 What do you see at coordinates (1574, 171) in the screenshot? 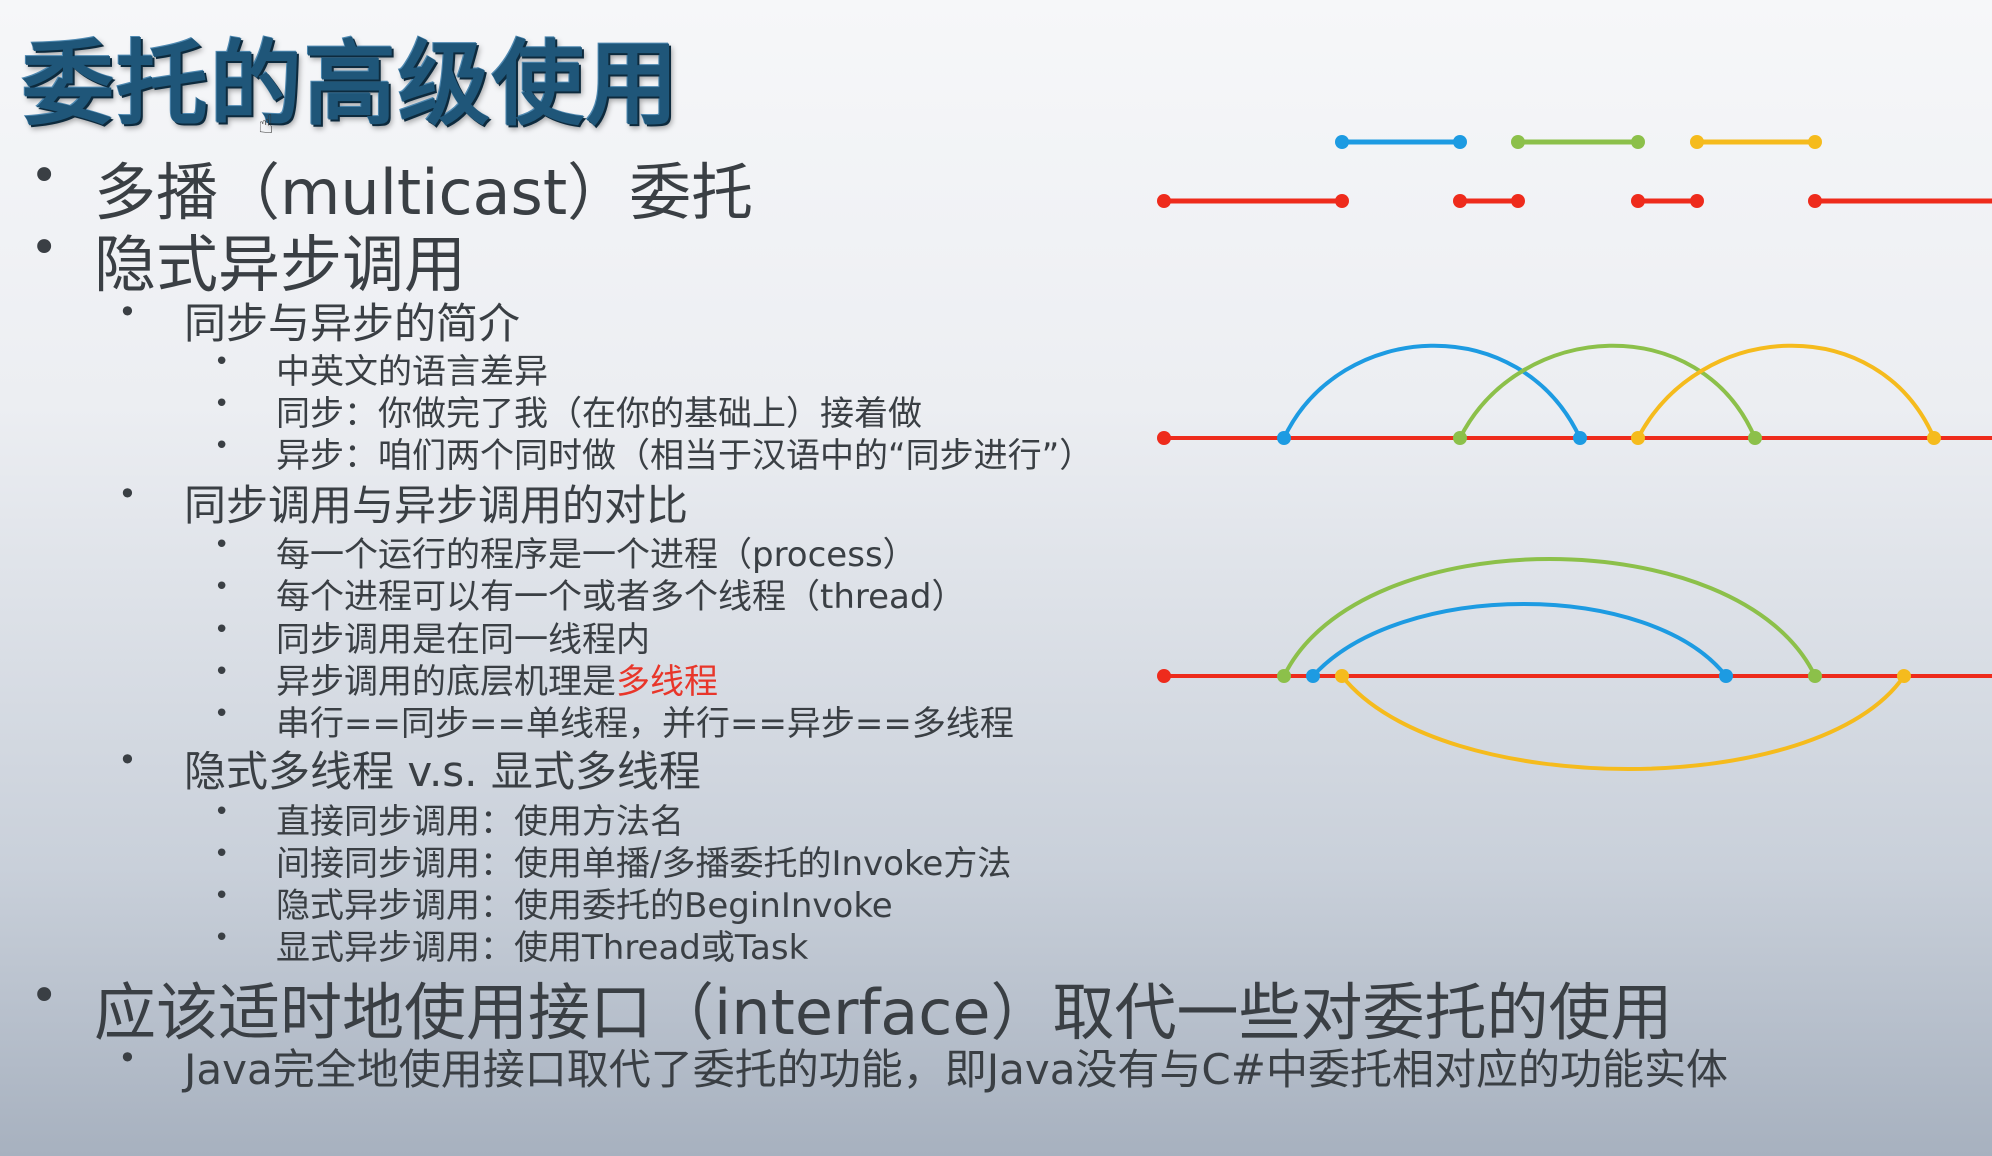
I see `multicast-diagram` at bounding box center [1574, 171].